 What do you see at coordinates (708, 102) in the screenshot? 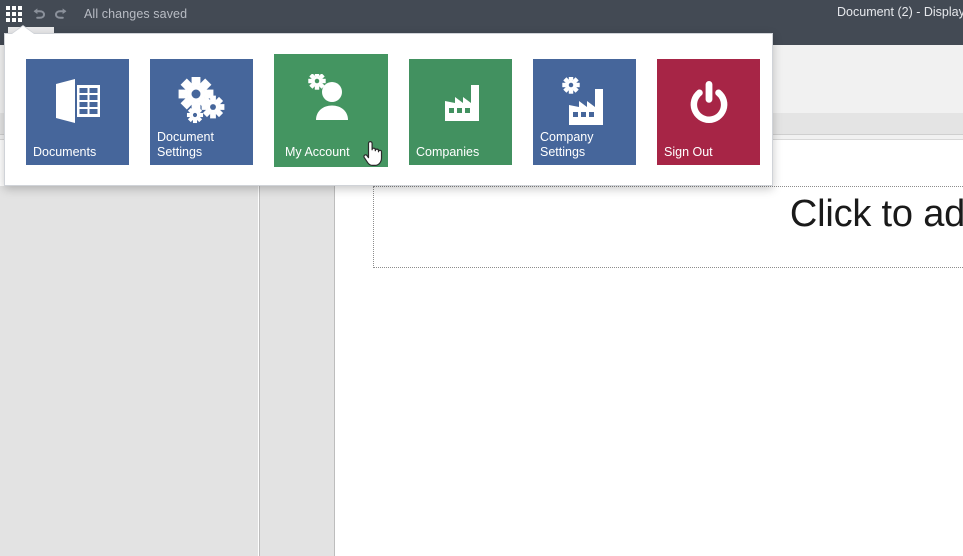
I see `power-icon` at bounding box center [708, 102].